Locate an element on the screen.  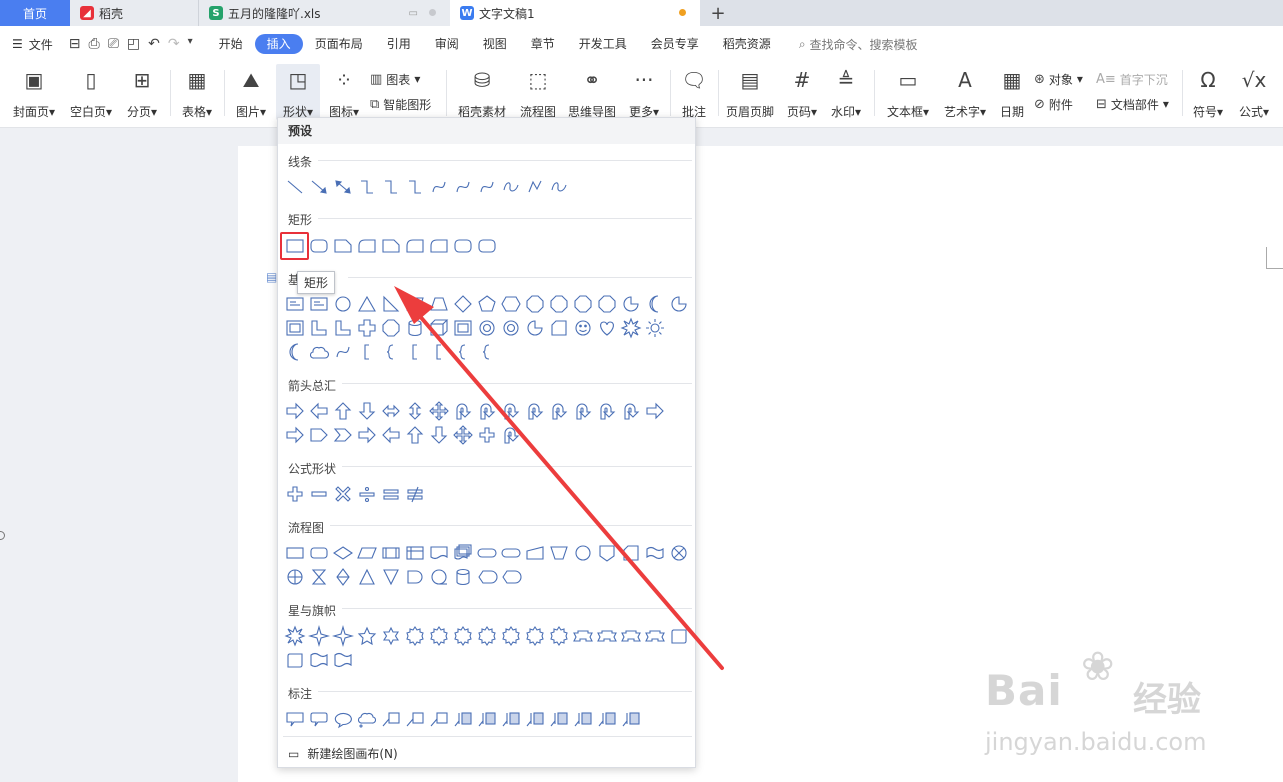
shape-item-multidoc-icon is located at coordinates (463, 553).